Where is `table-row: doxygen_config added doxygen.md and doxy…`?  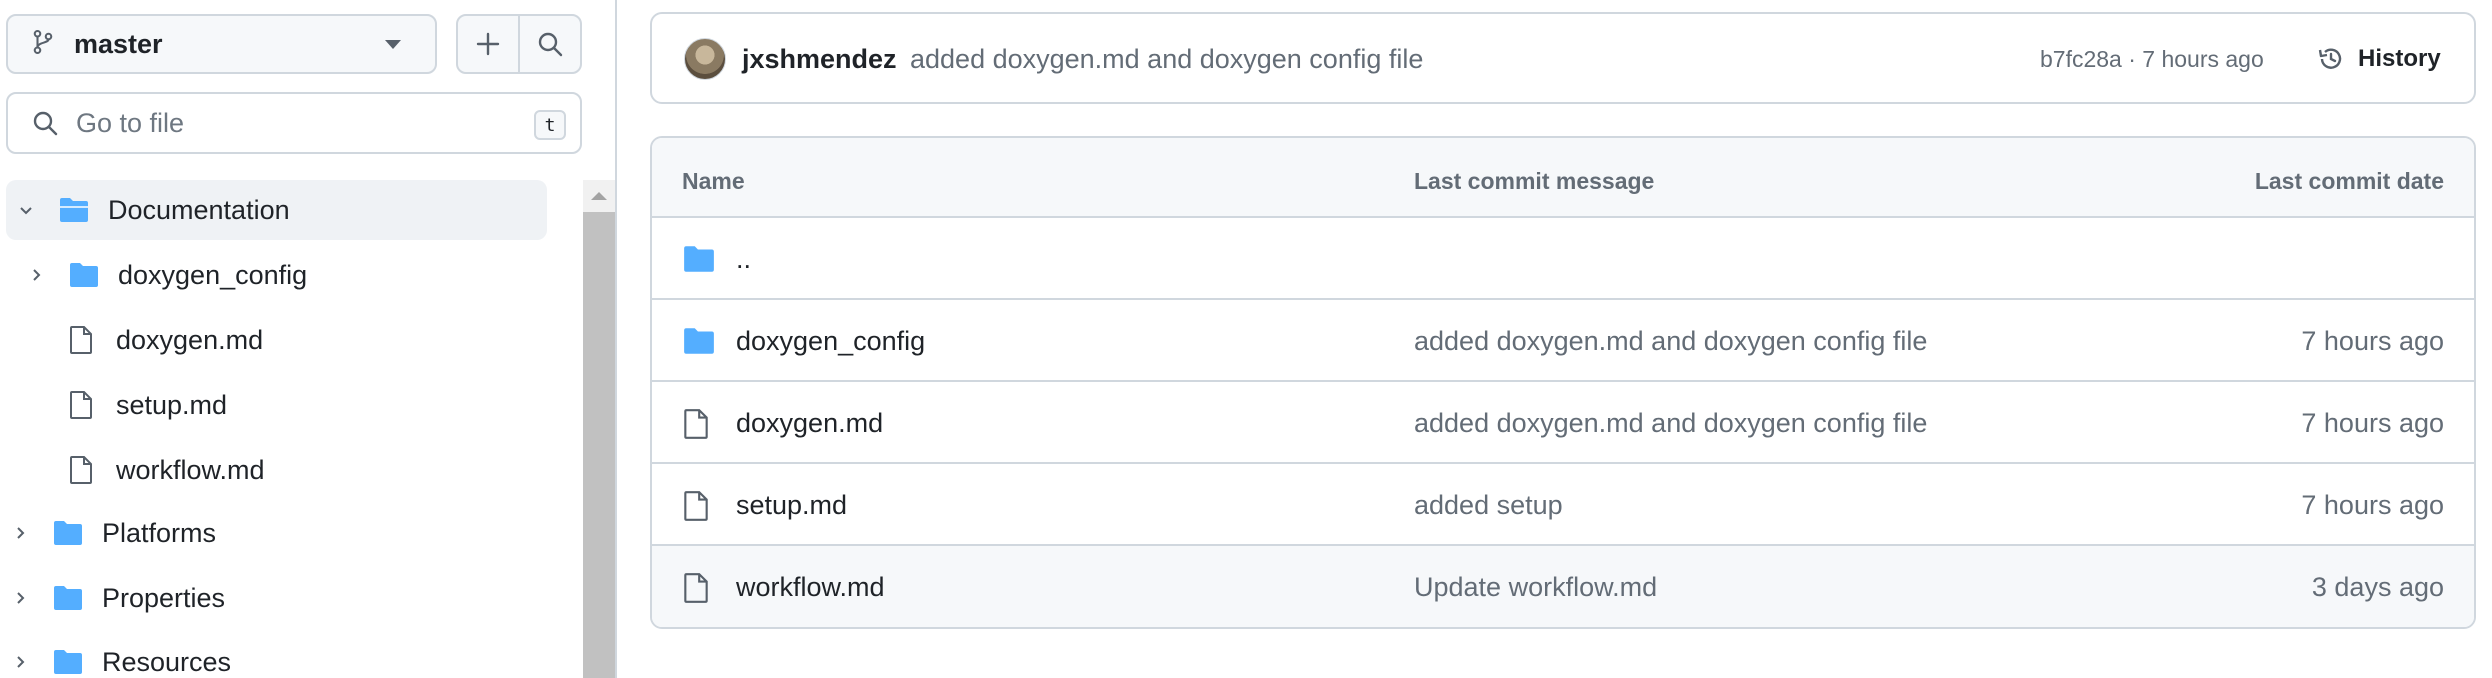
table-row: doxygen_config added doxygen.md and doxy… is located at coordinates (1563, 341).